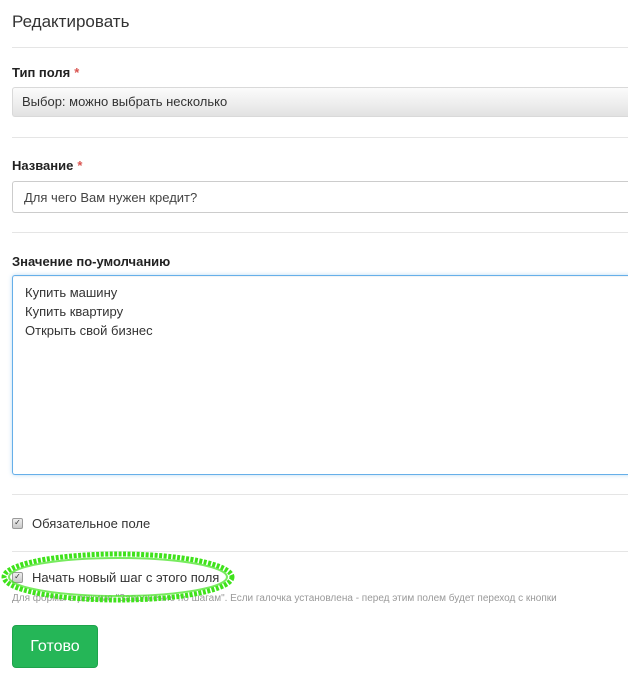 This screenshot has width=628, height=681. What do you see at coordinates (320, 197) in the screenshot?
I see `name-input` at bounding box center [320, 197].